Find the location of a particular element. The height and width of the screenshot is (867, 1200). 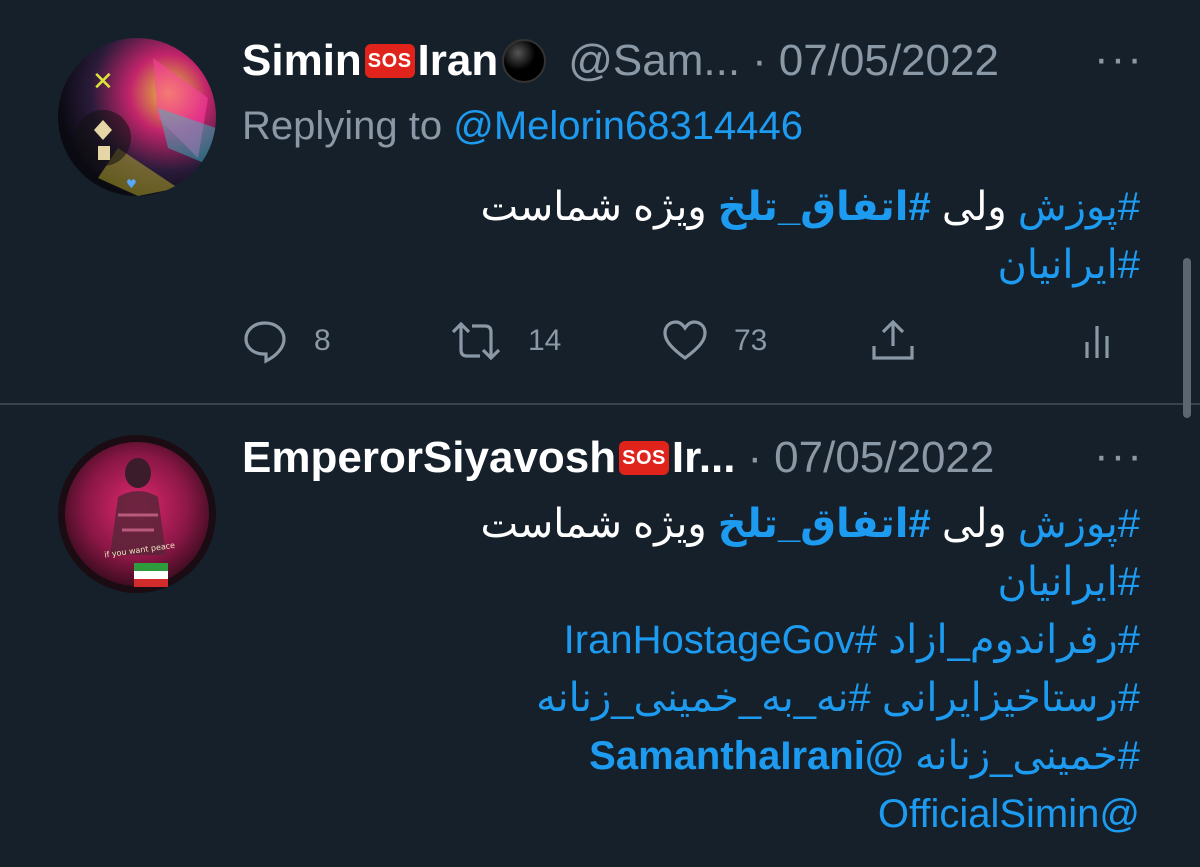

tweet-header: Simin SOS Iran @Sam... · 07/05/2022 is located at coordinates (620, 61).